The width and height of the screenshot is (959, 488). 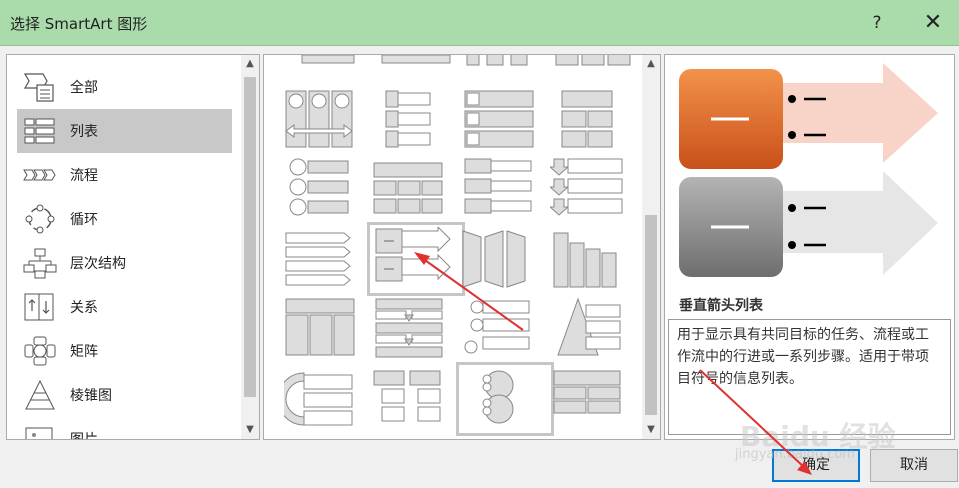 I want to click on category-item-matrix: 矩阵, so click(x=124, y=351).